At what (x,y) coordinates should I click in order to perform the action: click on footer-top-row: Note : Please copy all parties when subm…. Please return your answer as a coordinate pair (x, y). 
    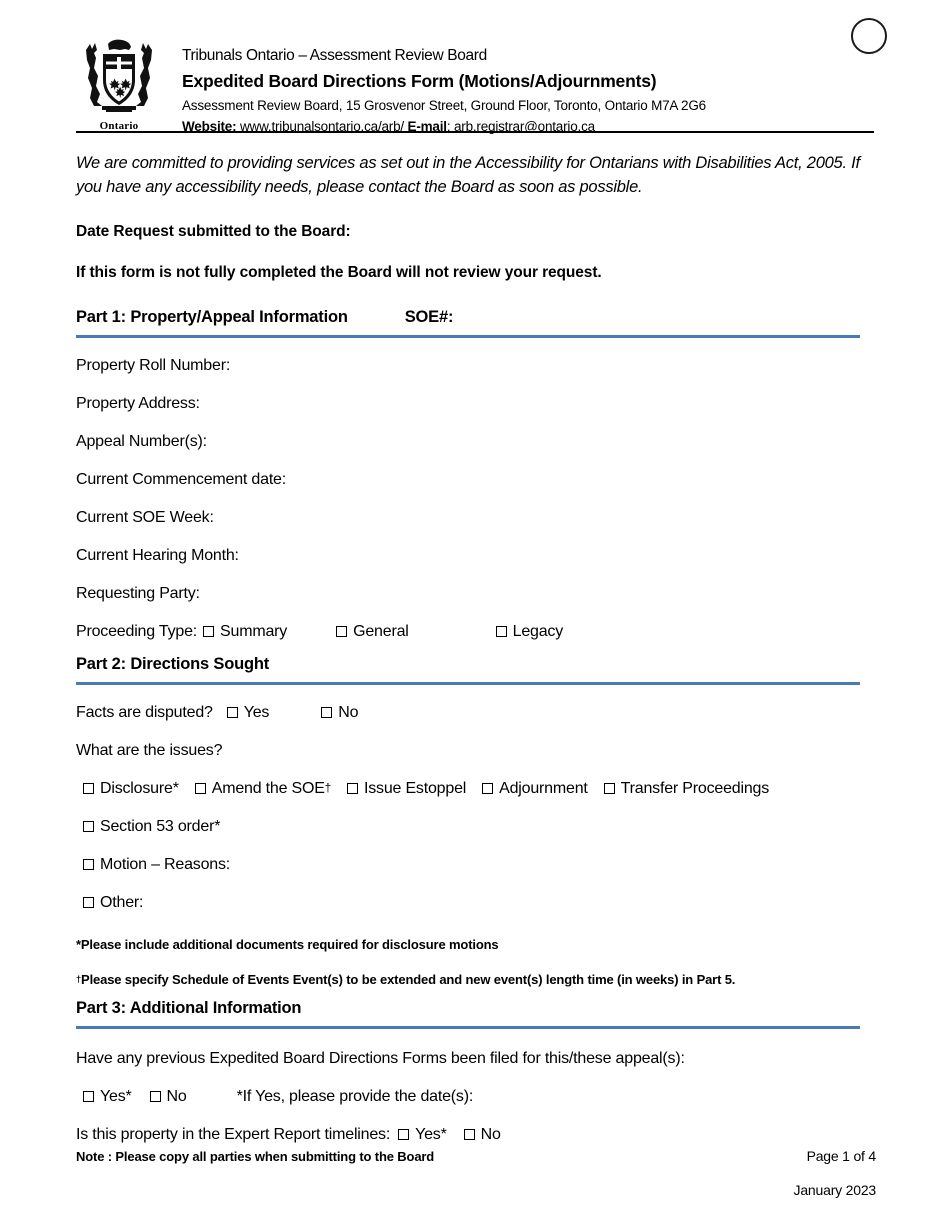
    Looking at the image, I should click on (476, 1156).